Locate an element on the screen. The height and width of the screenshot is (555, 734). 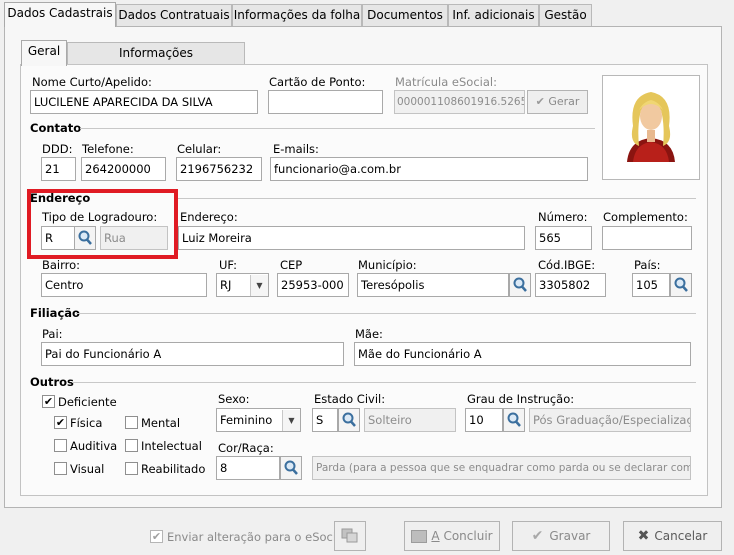
cor-raca-input: 8 is located at coordinates (248, 468).